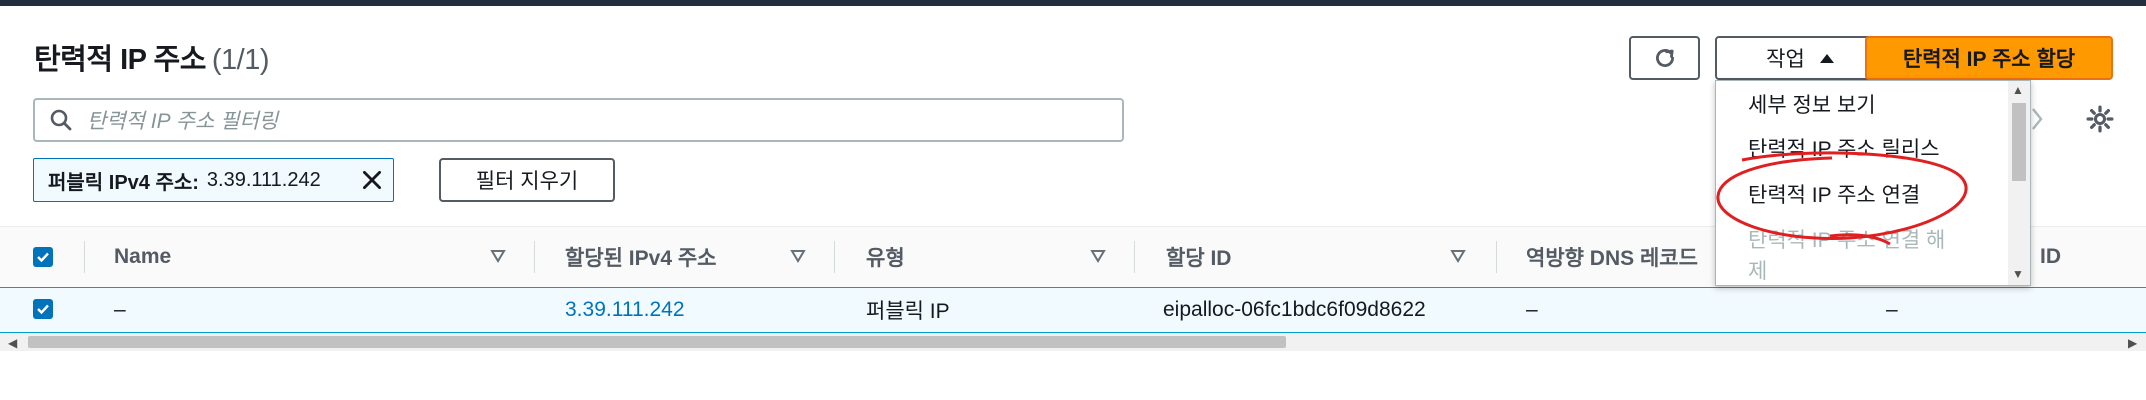 The width and height of the screenshot is (2146, 400). Describe the element at coordinates (120, 309) in the screenshot. I see `cell-name: –` at that location.